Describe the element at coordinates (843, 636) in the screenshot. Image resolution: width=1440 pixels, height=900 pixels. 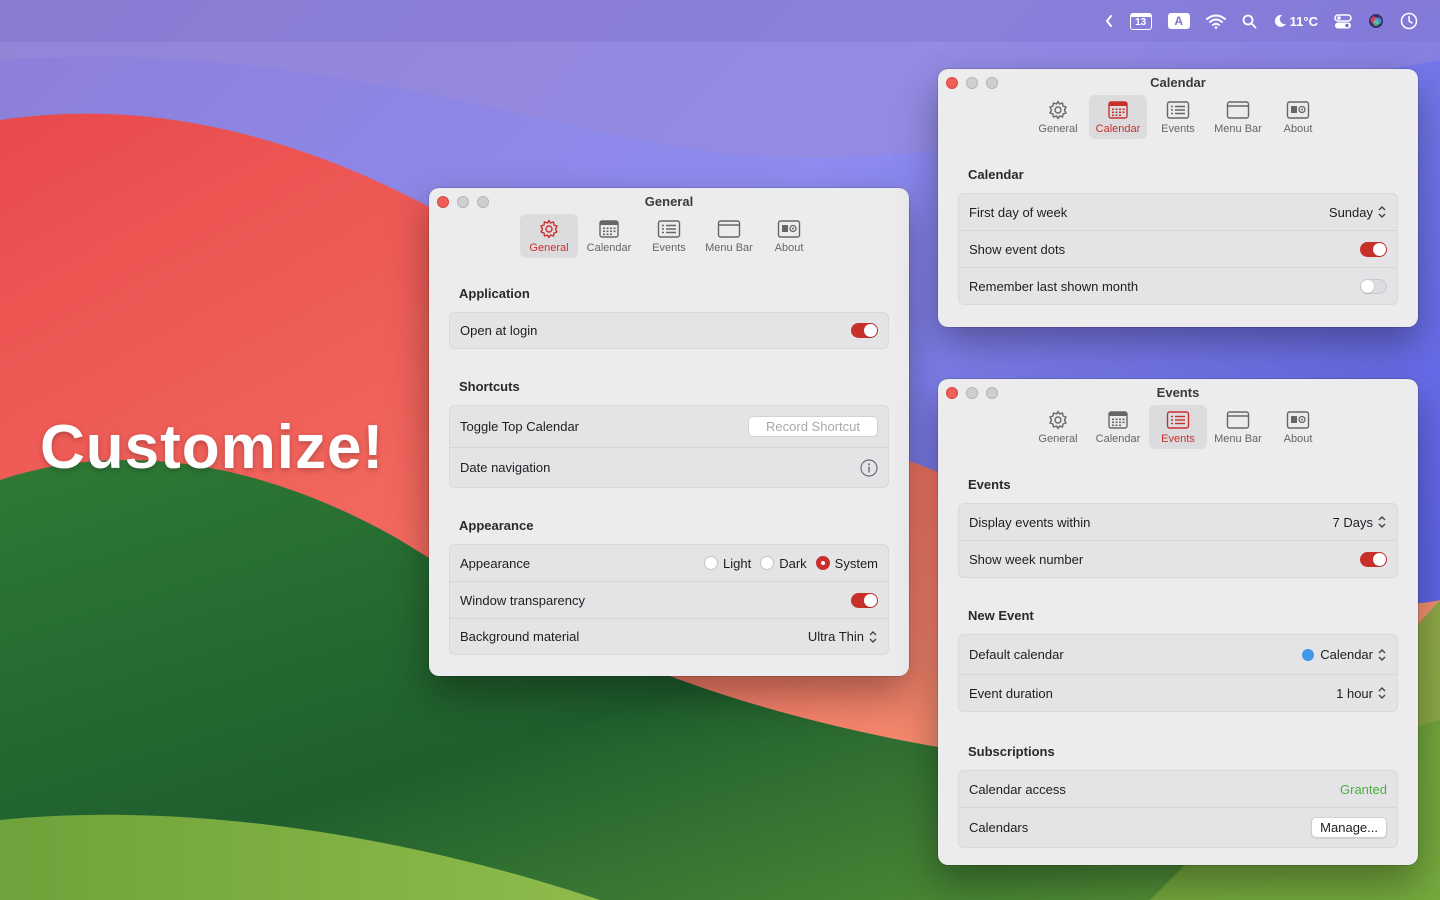
I see `background-material-popup: Ultra Thin` at that location.